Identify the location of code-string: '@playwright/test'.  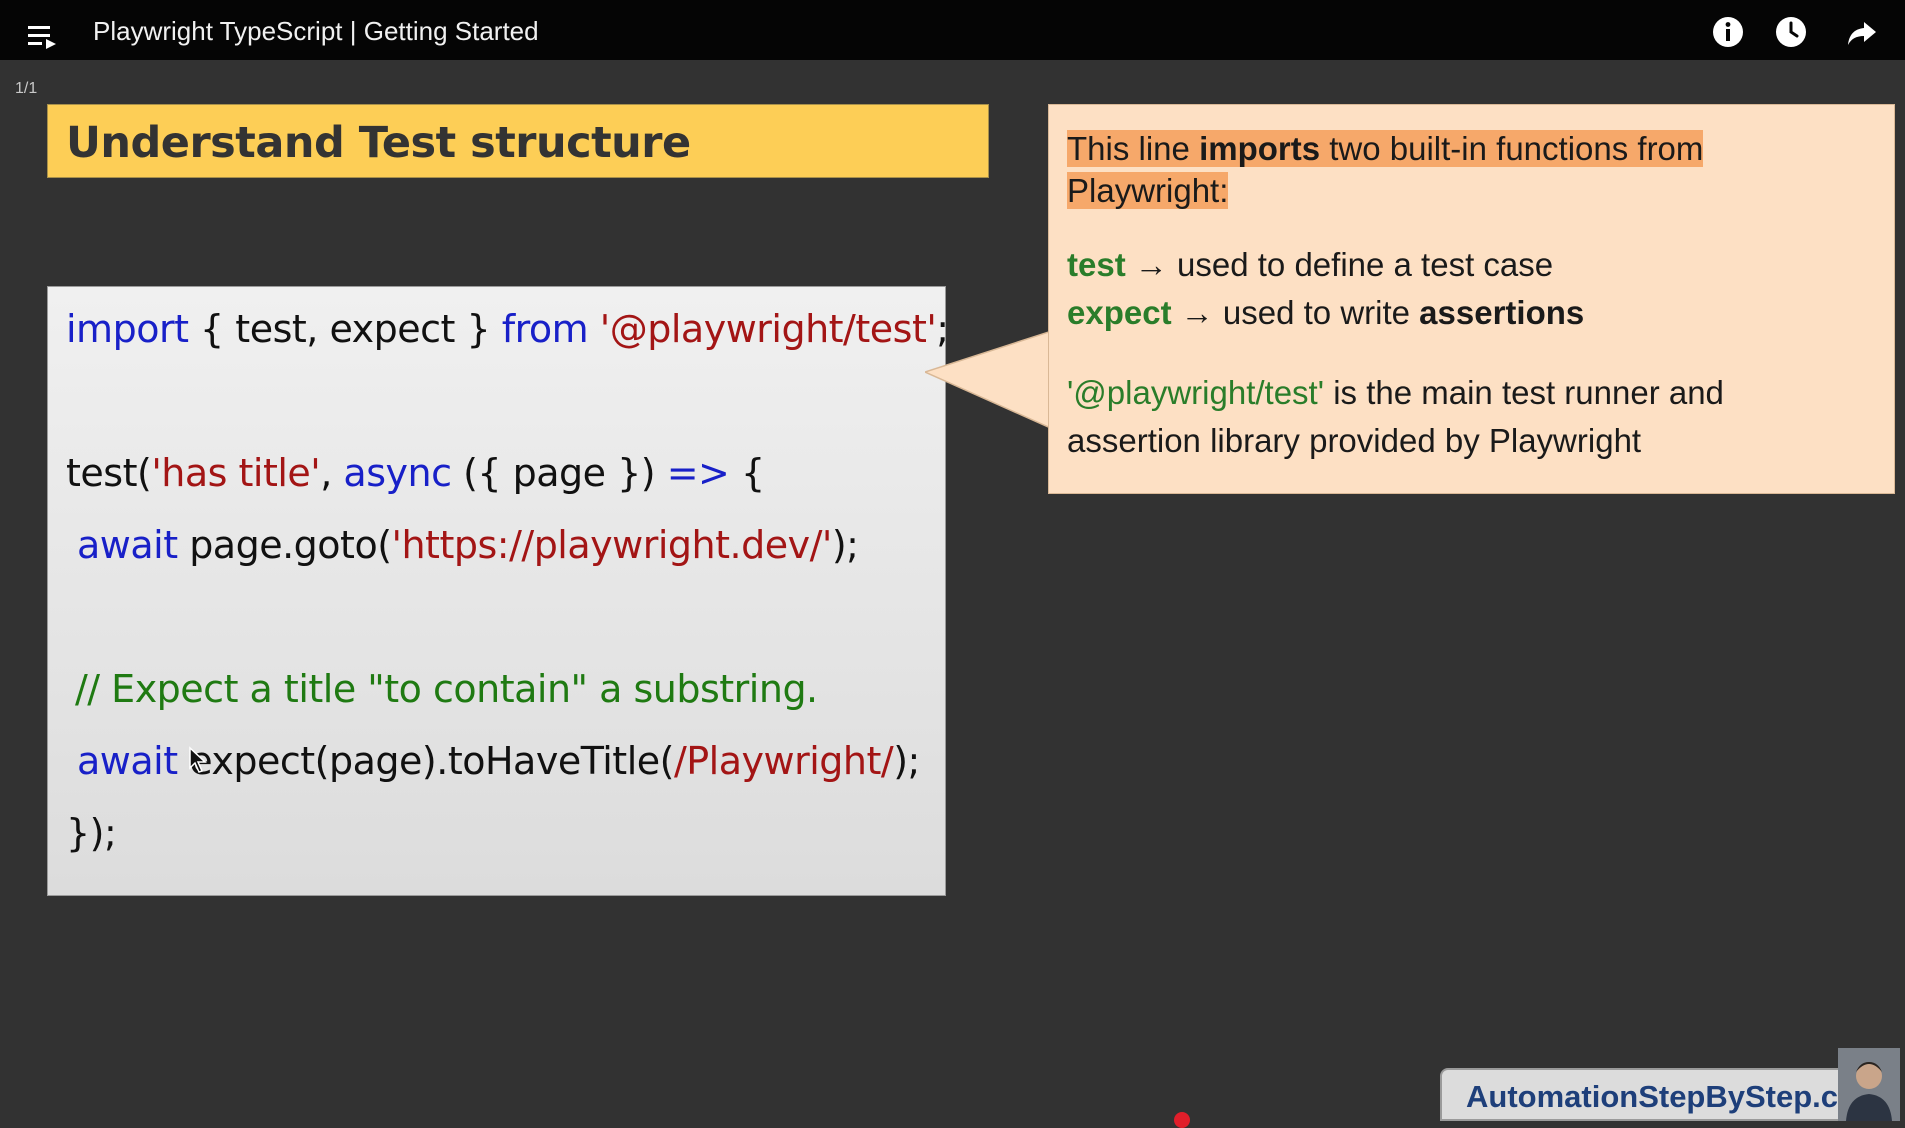
(768, 329).